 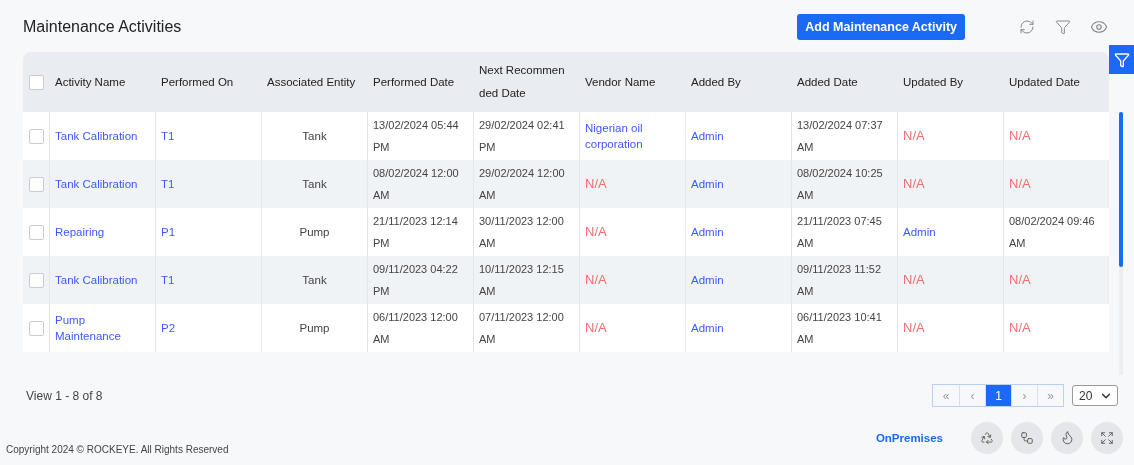 What do you see at coordinates (840, 184) in the screenshot?
I see `table-cell-text: 08/02/2024 10:25 AM` at bounding box center [840, 184].